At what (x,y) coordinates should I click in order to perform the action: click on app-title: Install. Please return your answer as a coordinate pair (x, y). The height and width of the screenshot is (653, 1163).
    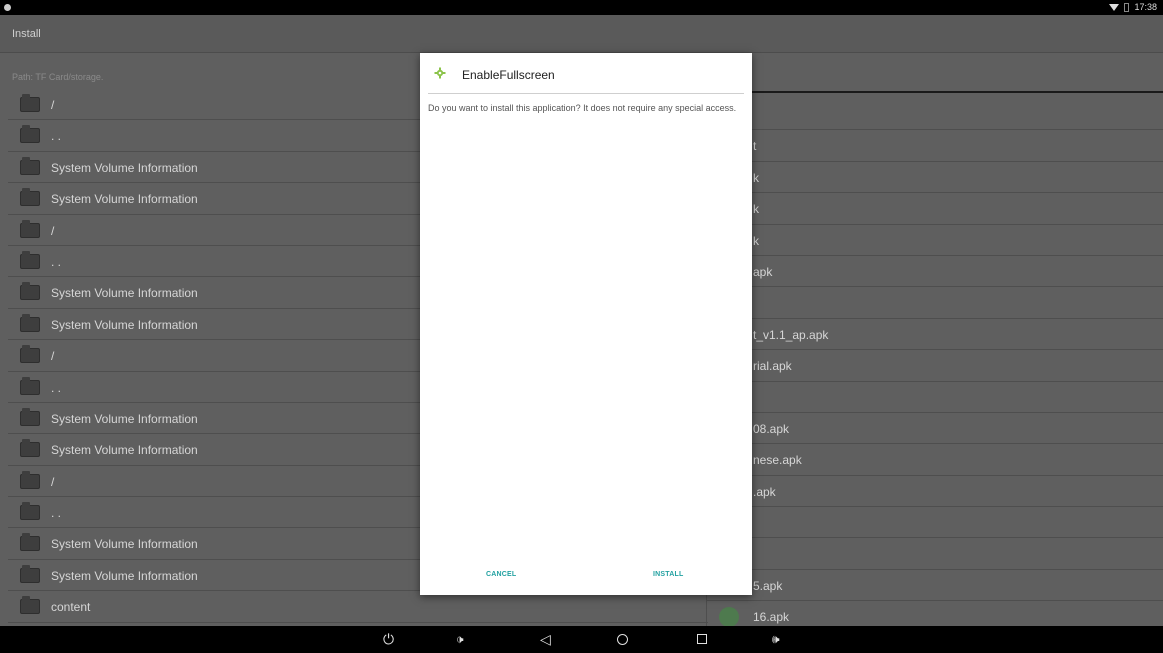
    Looking at the image, I should click on (26, 34).